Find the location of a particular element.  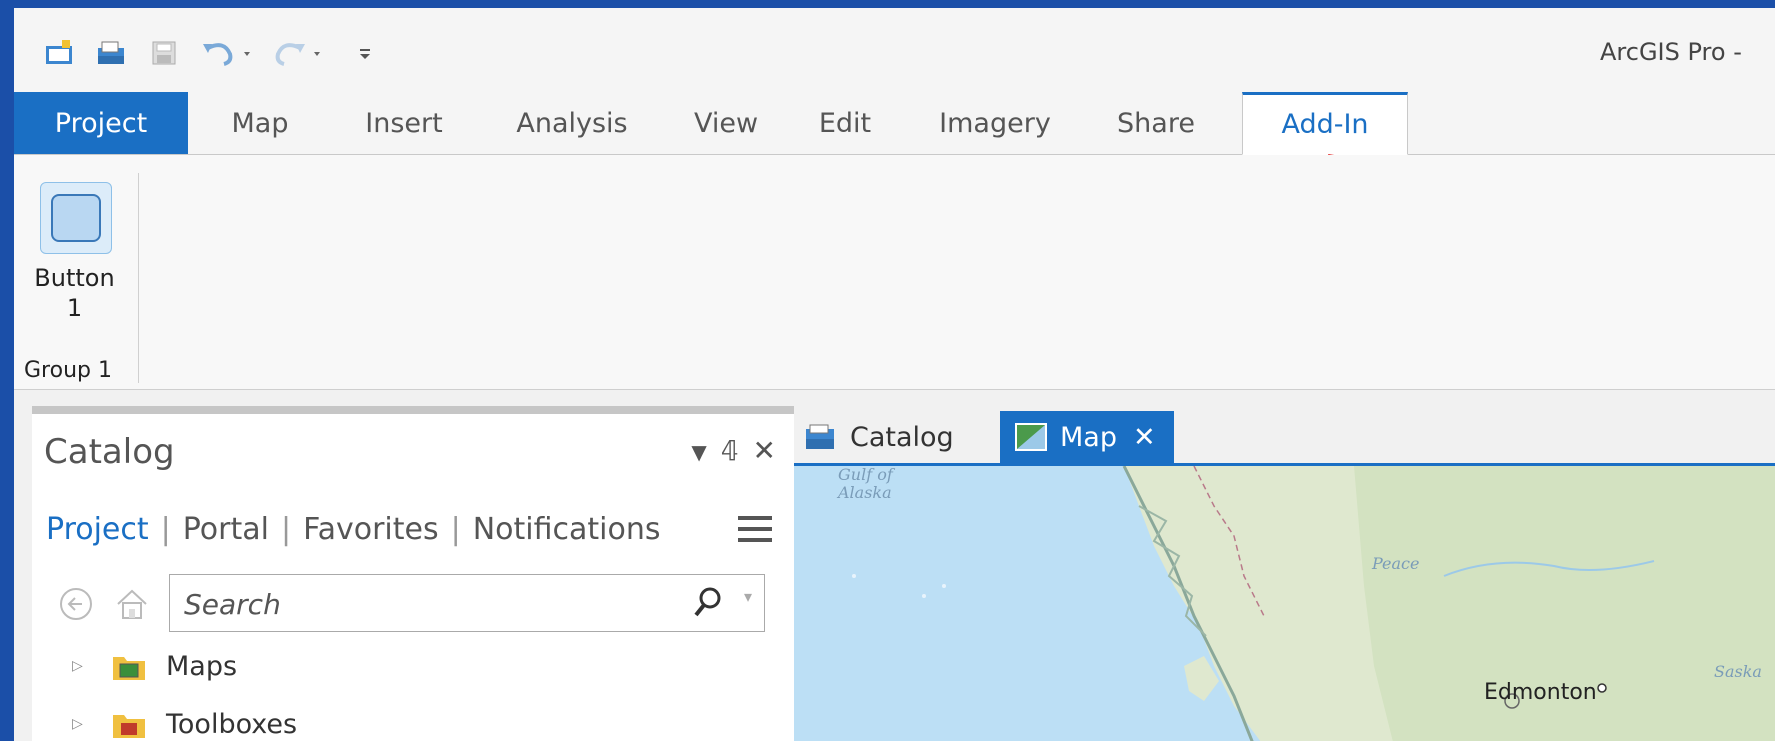

group-1-label: Group 1 is located at coordinates (68, 370).